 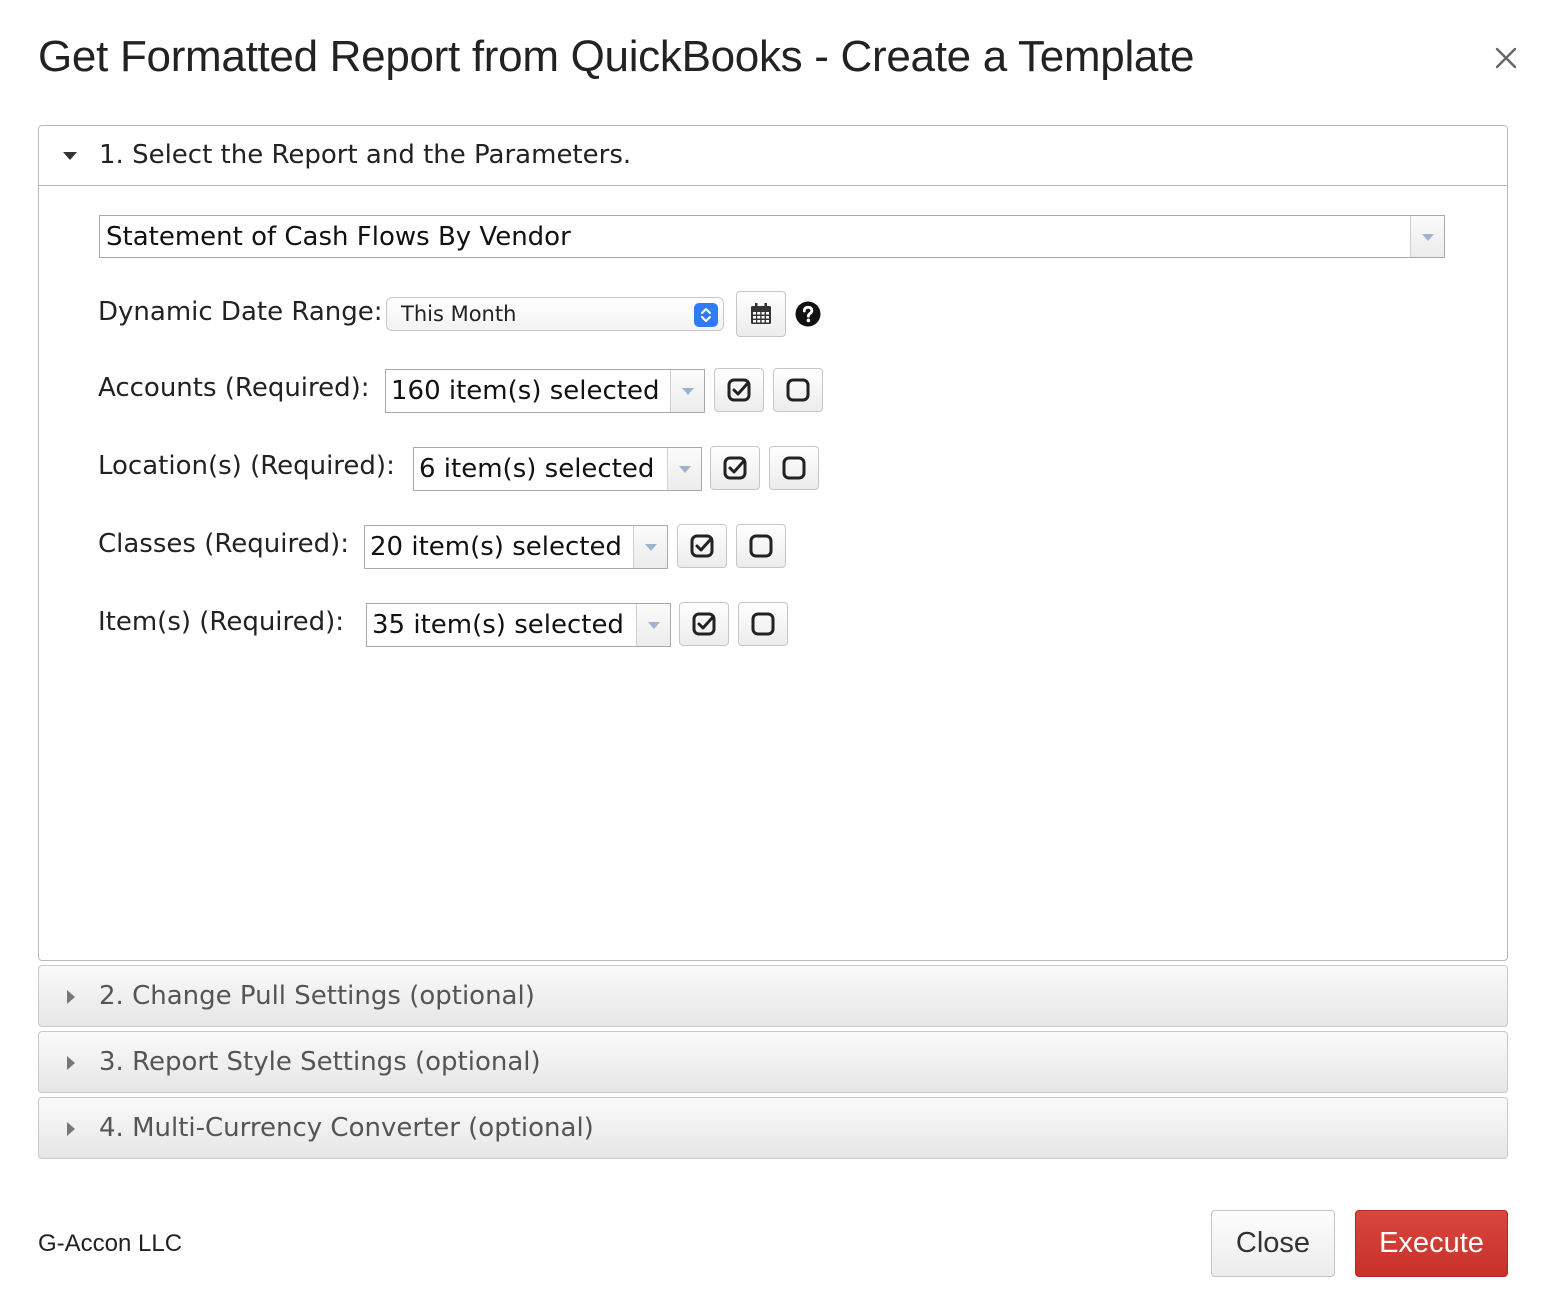 I want to click on date-range-value: This Month, so click(x=459, y=314).